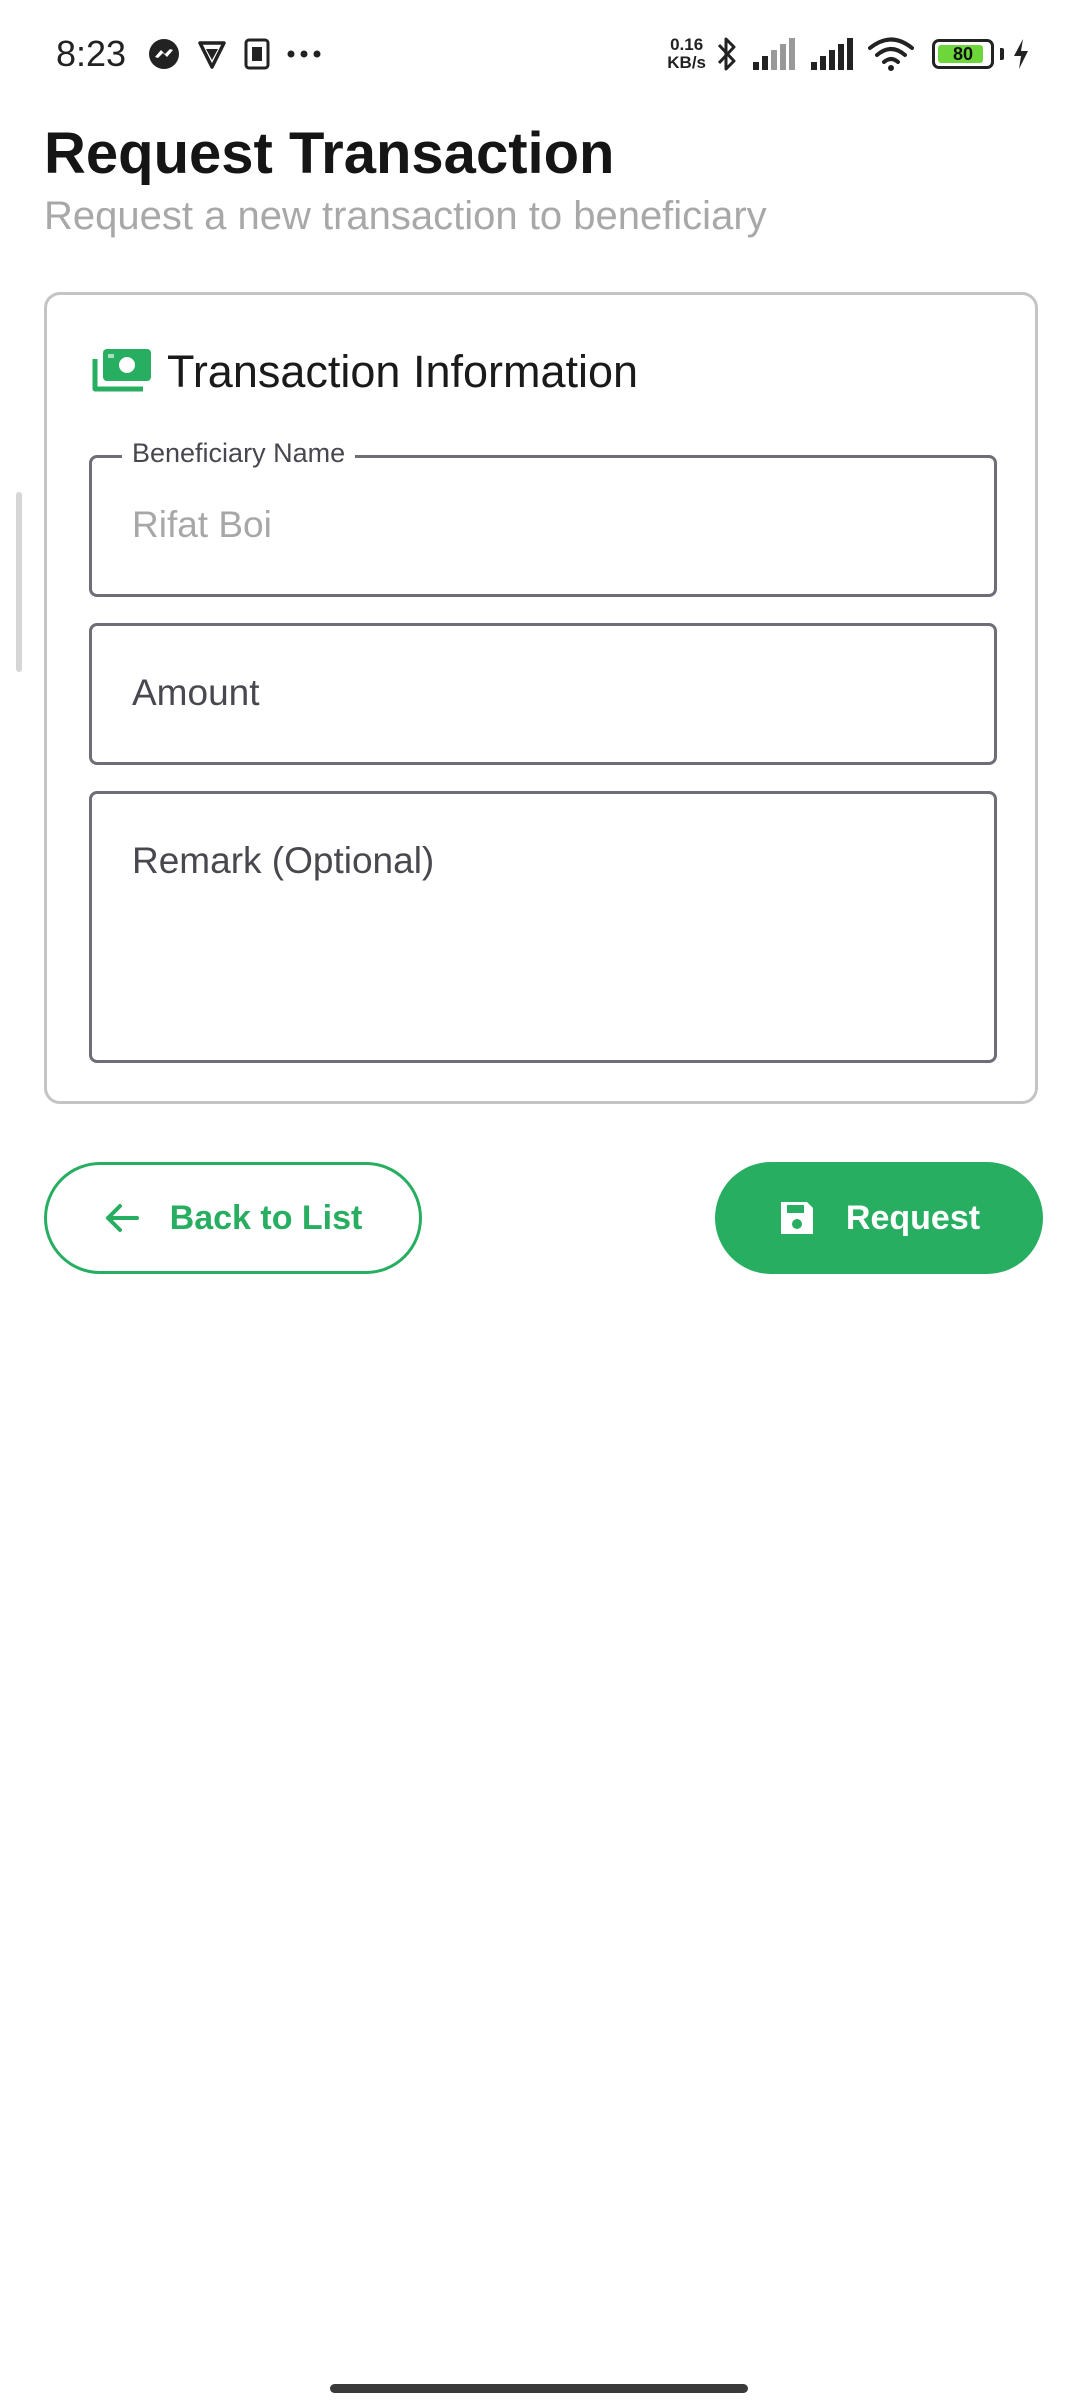 The width and height of the screenshot is (1080, 2400). I want to click on beneficiary-name-label: Beneficiary Name, so click(239, 453).